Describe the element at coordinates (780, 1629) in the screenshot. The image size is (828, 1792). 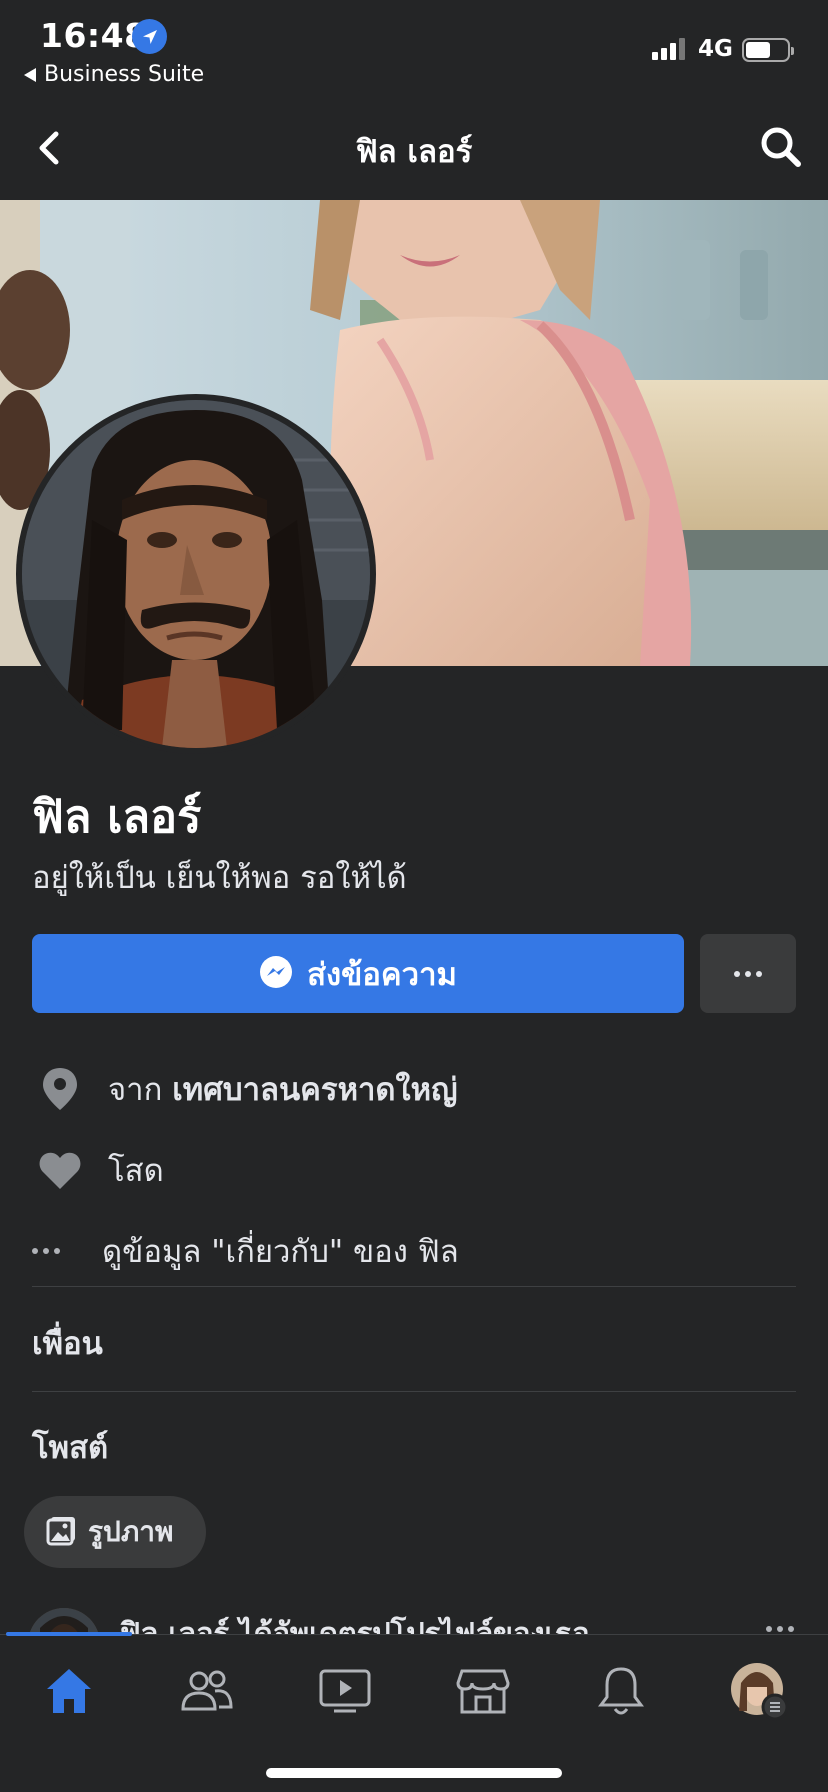
I see `post-options-icon` at that location.